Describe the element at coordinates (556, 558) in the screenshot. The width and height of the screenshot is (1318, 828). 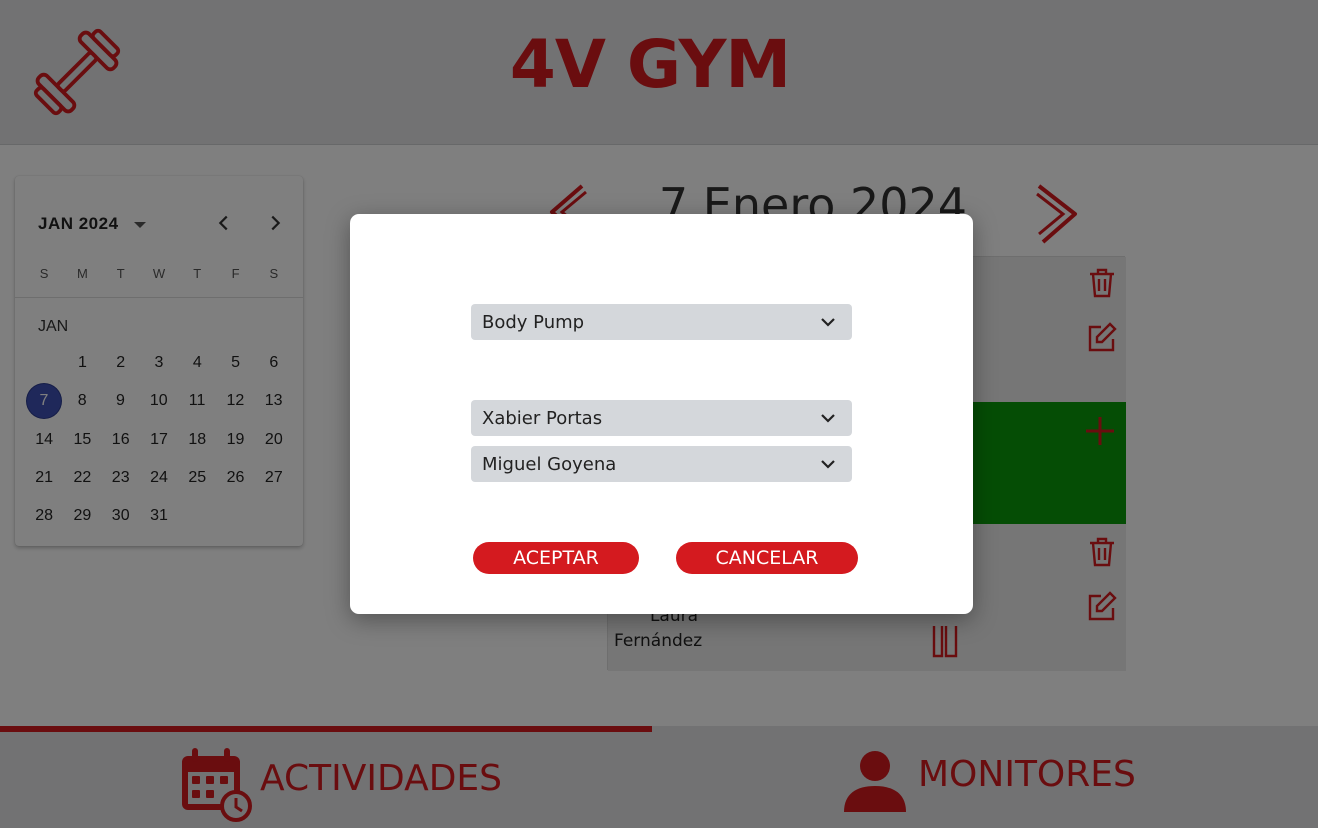
I see `accept-button: ACEPTAR` at that location.